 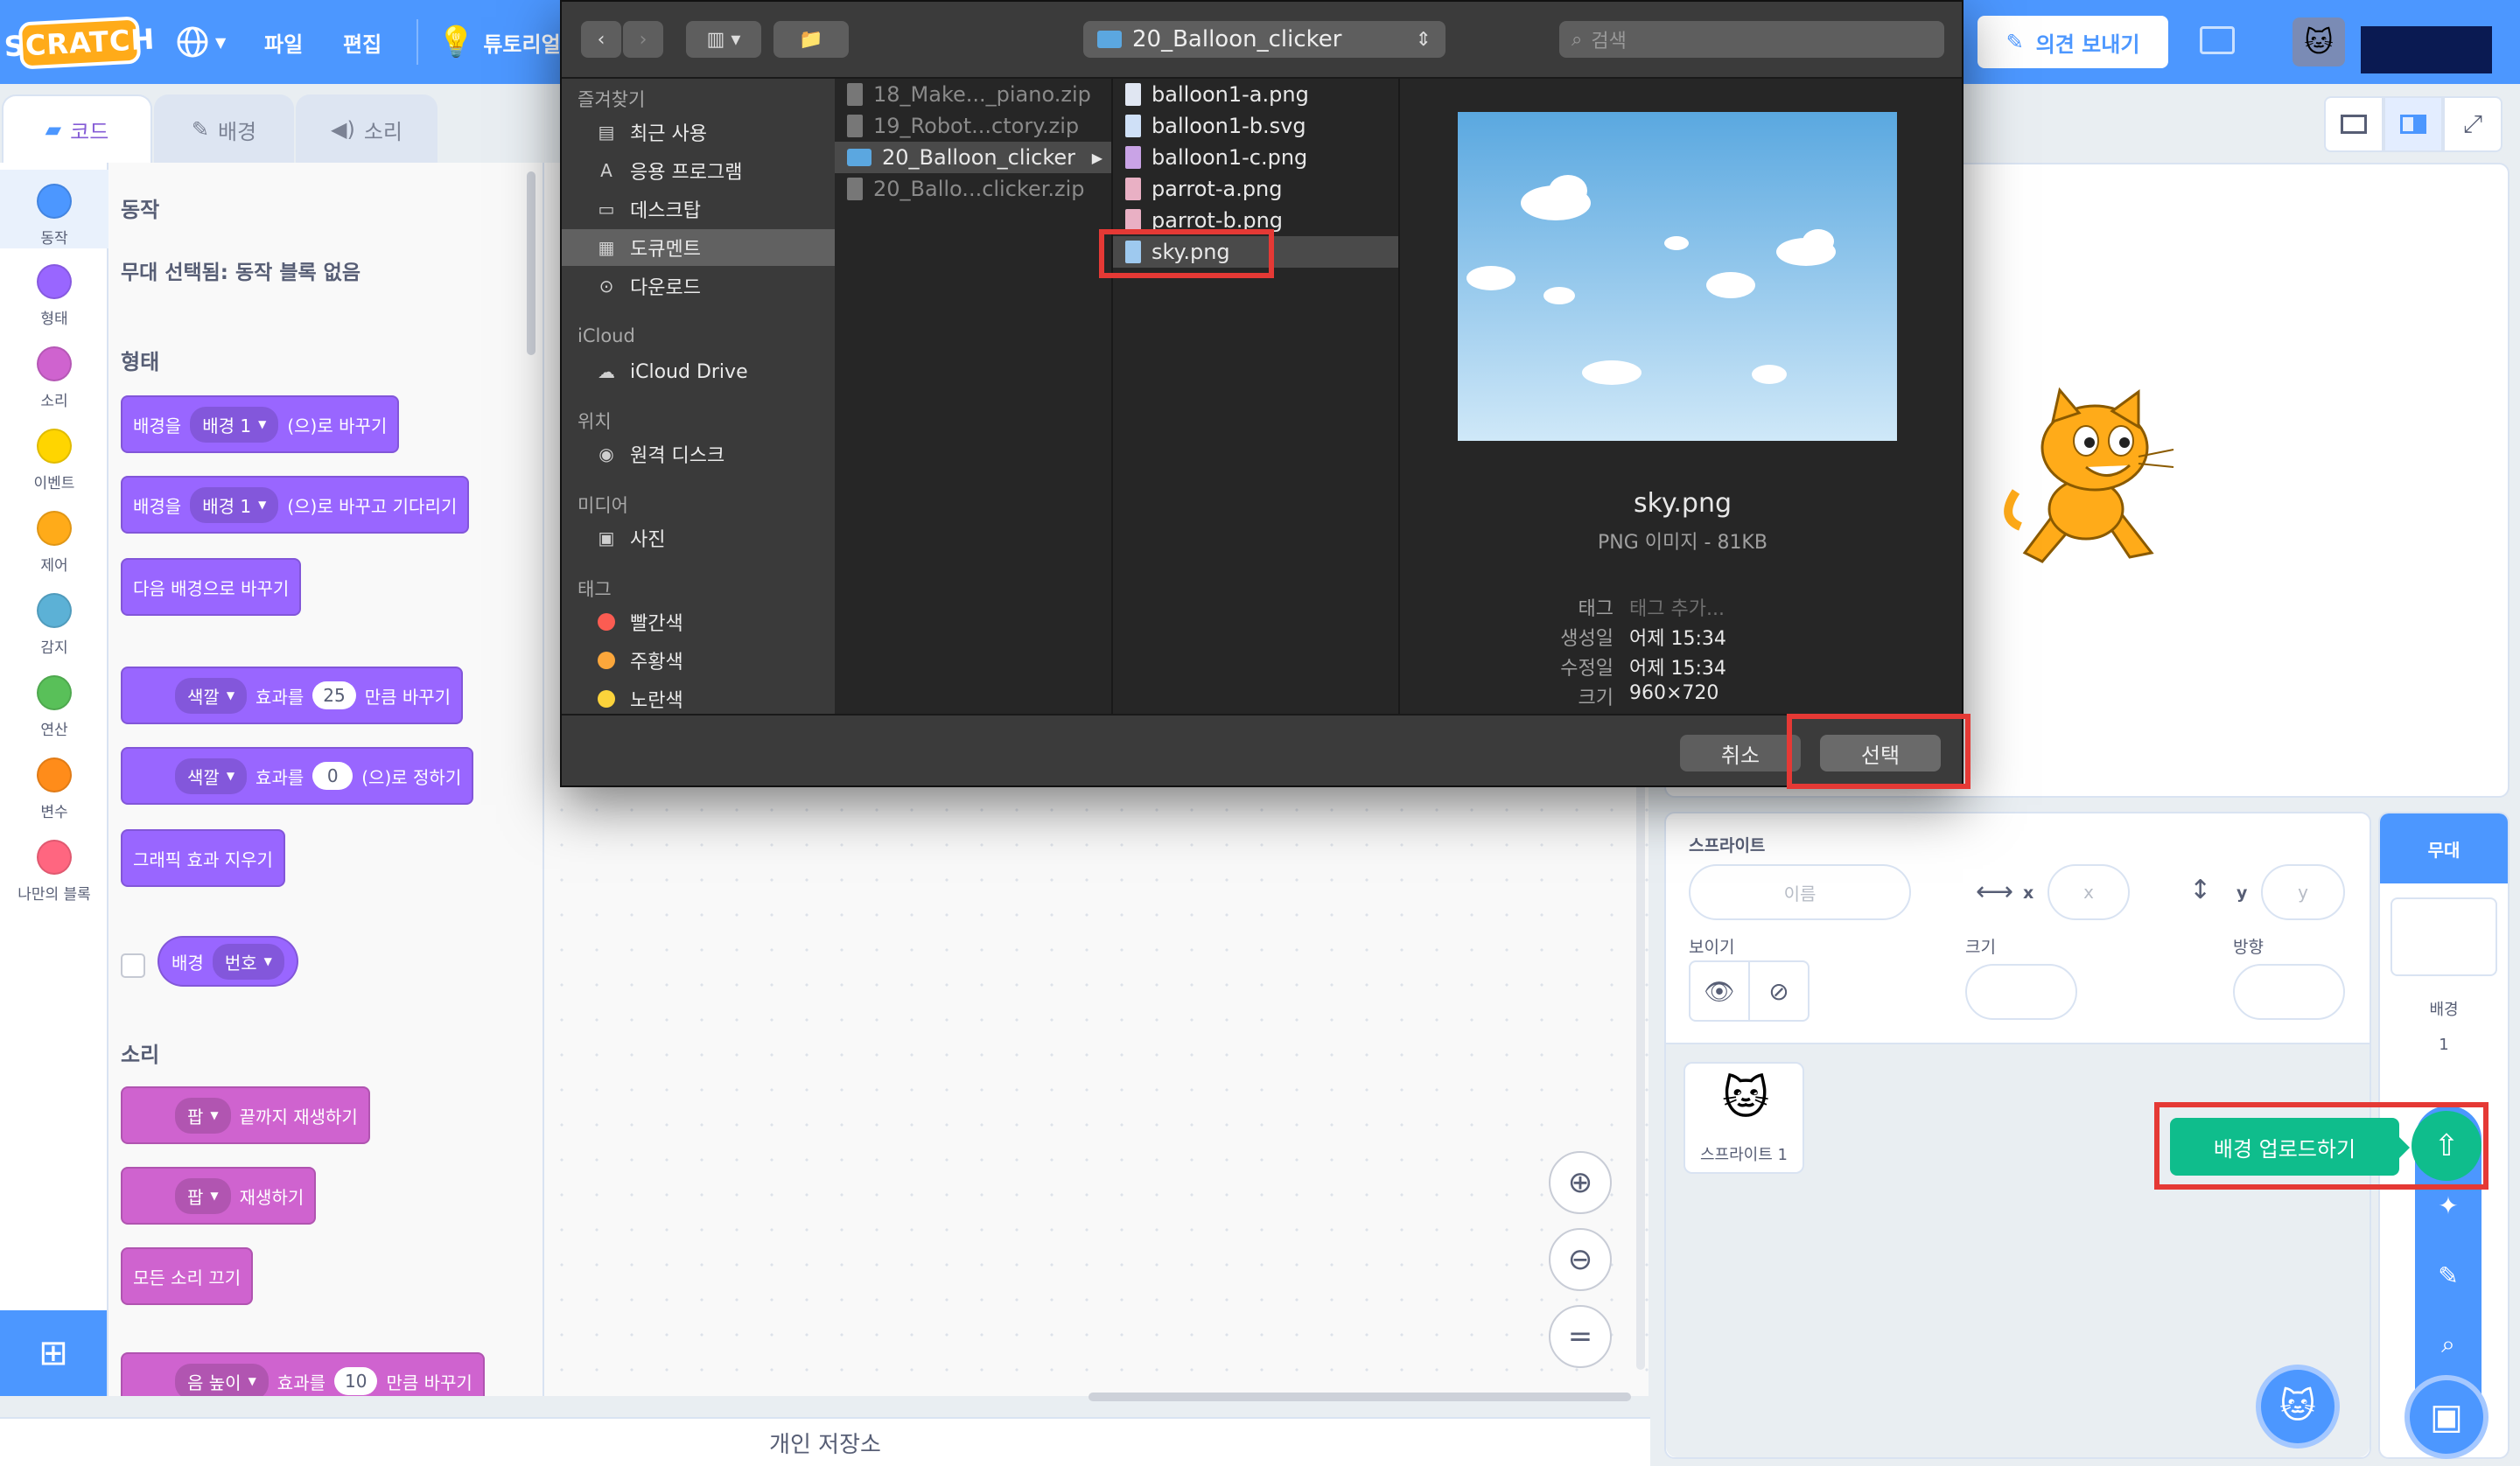 What do you see at coordinates (54, 539) in the screenshot?
I see `category-control: 제어` at bounding box center [54, 539].